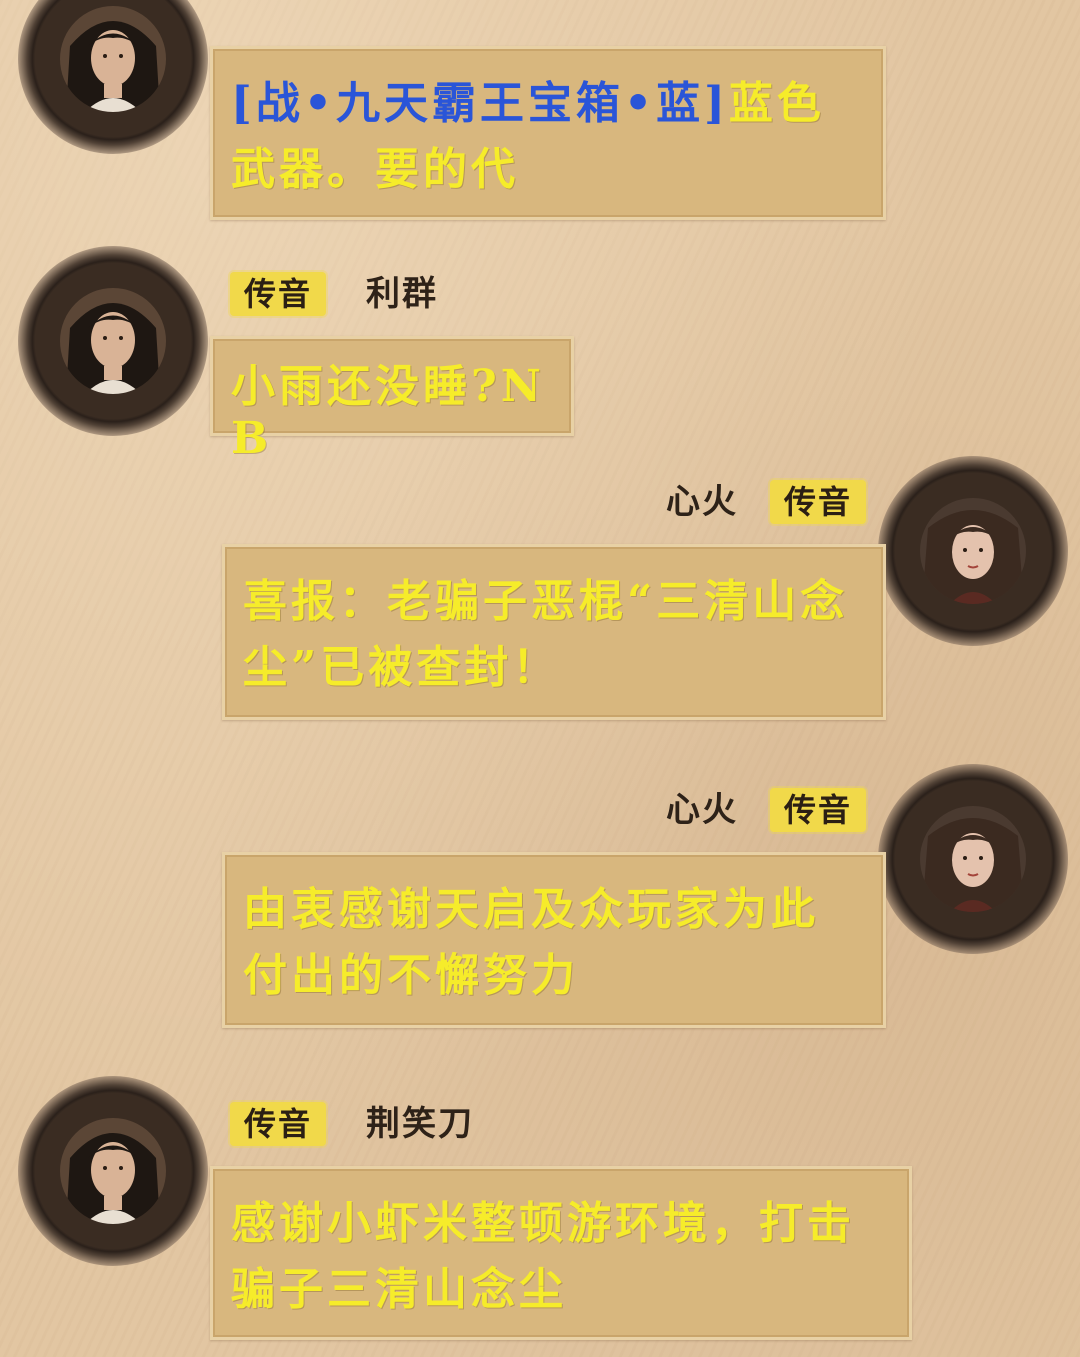 This screenshot has width=1080, height=1357. Describe the element at coordinates (543, 1256) in the screenshot. I see `message-text: 感谢小虾米整顿游环境，打击骗子三清山念尘` at that location.